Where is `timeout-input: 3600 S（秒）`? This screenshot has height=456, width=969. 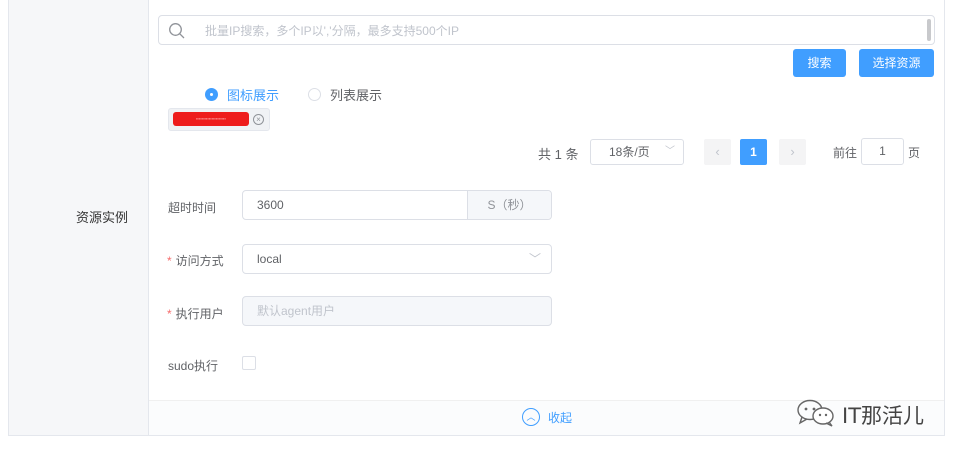
timeout-input: 3600 S（秒） is located at coordinates (397, 205).